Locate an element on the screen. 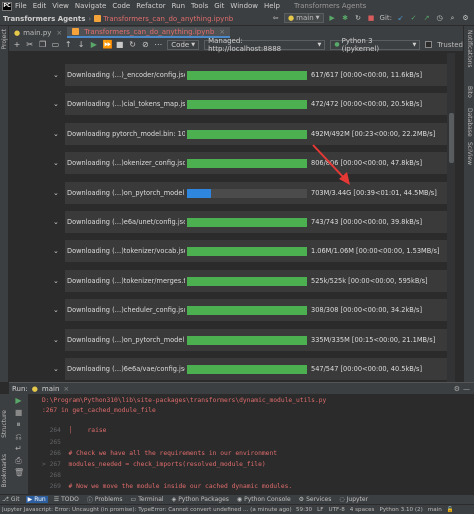 The image size is (474, 514). tab-git: ⎇ Git is located at coordinates (11, 499).